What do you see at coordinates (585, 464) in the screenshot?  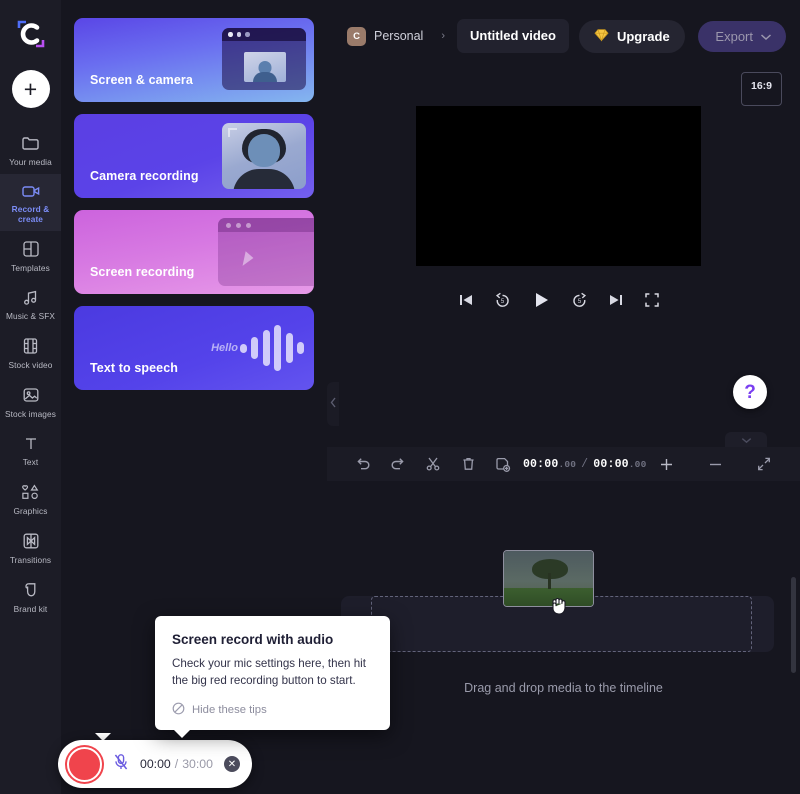 I see `timecode-display: 00:00 .00 / 00:00 .00` at bounding box center [585, 464].